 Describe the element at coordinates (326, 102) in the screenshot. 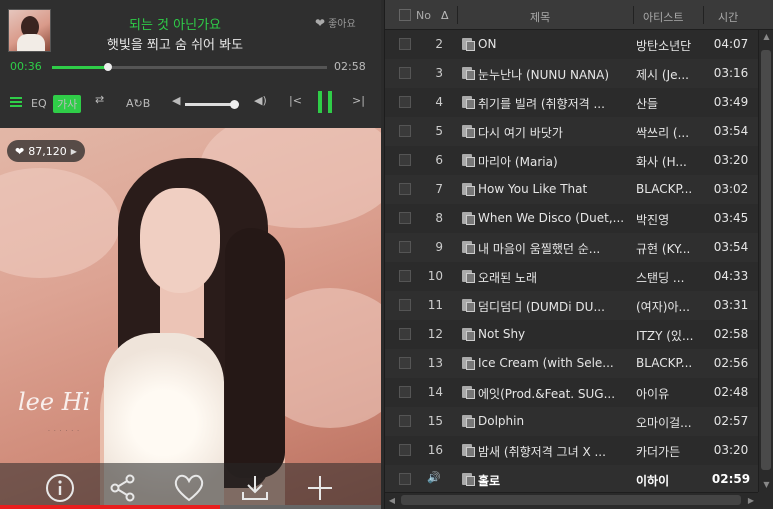

I see `pause-icon` at that location.